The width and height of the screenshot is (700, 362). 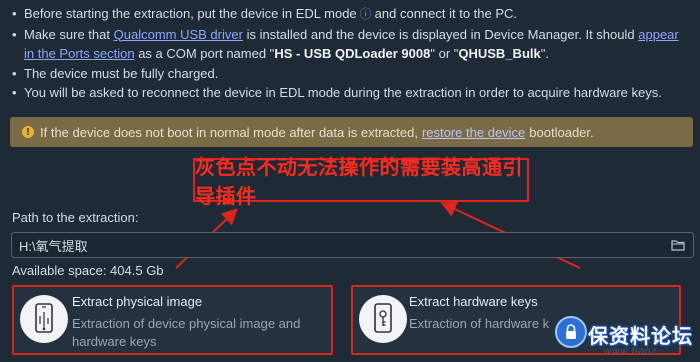 What do you see at coordinates (544, 53) in the screenshot?
I see `instruction-text: ".` at bounding box center [544, 53].